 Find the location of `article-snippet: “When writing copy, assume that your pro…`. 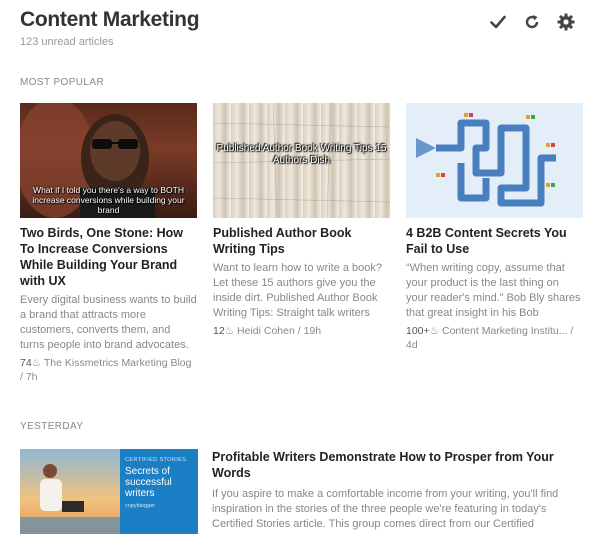

article-snippet: “When writing copy, assume that your pro… is located at coordinates (493, 290).